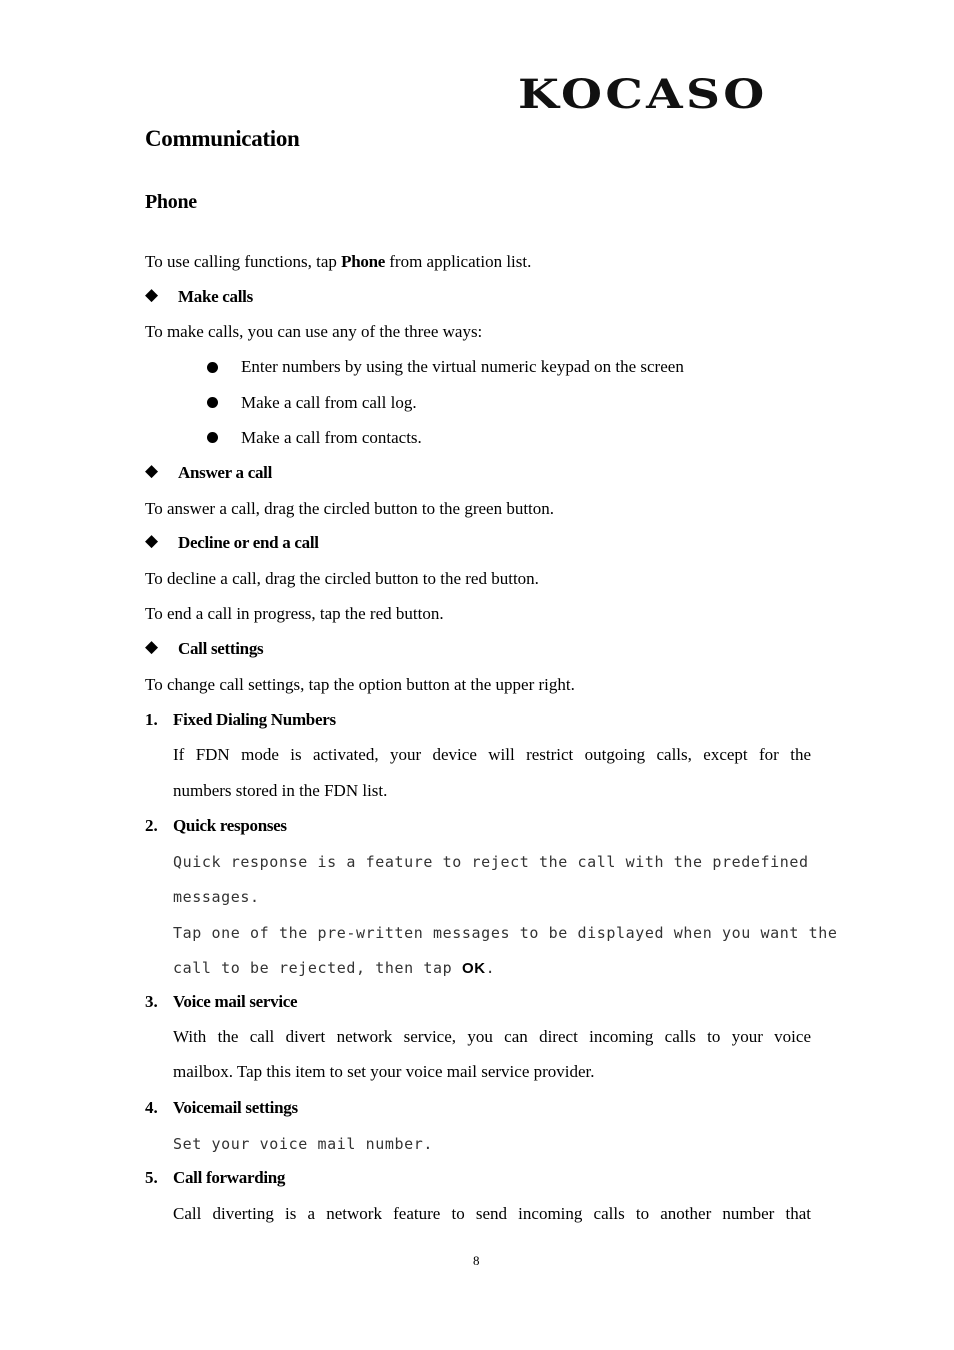 The image size is (954, 1350). What do you see at coordinates (222, 138) in the screenshot?
I see `page-title: Communication` at bounding box center [222, 138].